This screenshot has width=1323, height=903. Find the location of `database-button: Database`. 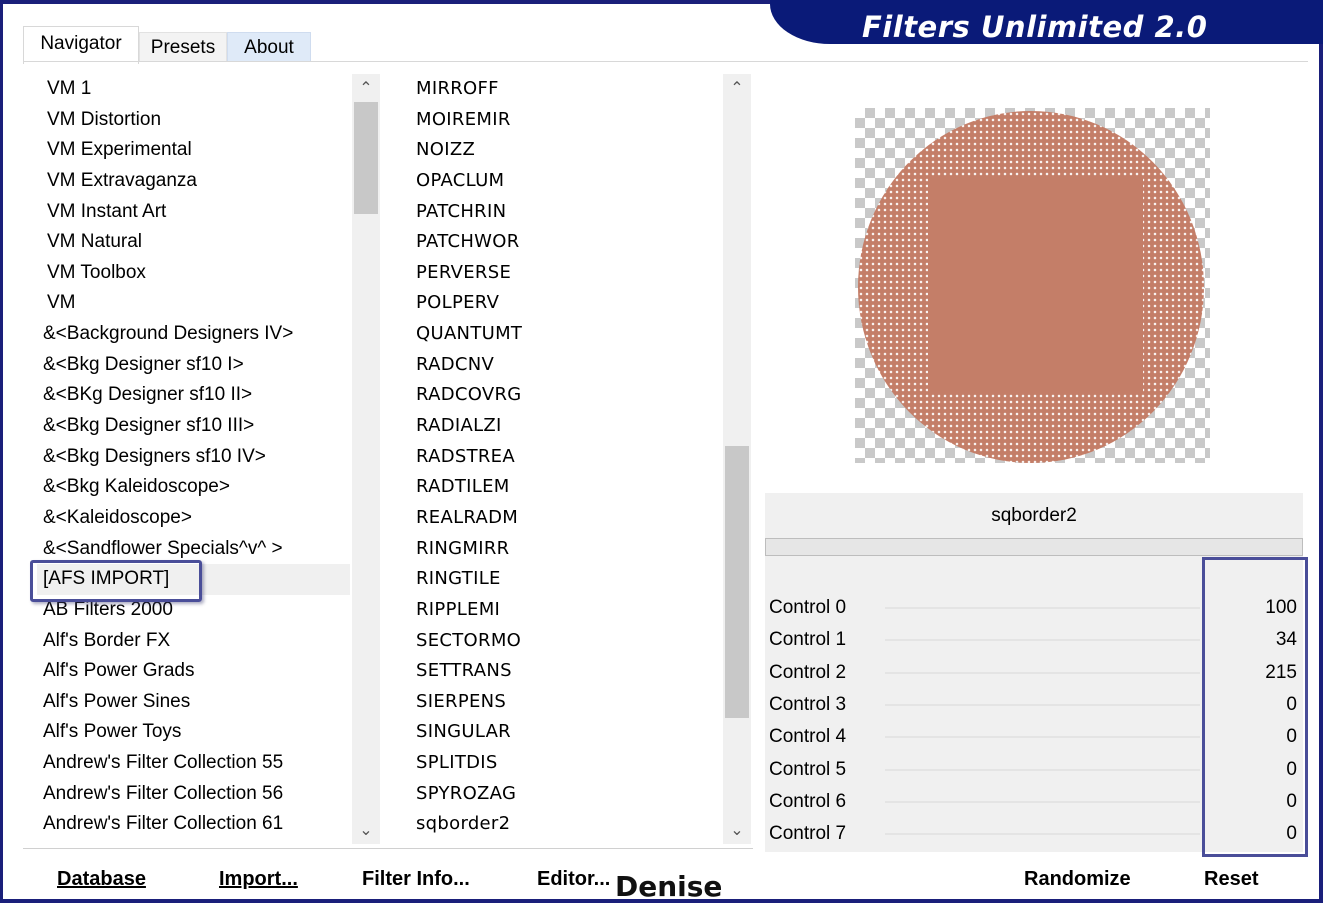

database-button: Database is located at coordinates (101, 879).